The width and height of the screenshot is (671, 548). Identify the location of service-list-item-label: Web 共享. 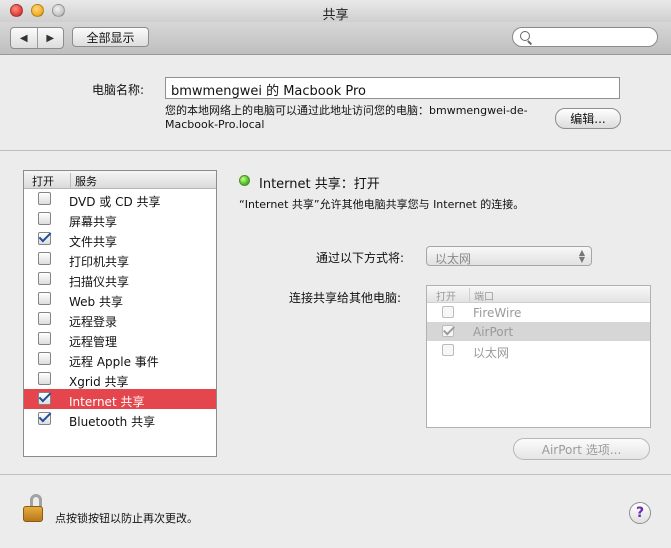
(96, 302).